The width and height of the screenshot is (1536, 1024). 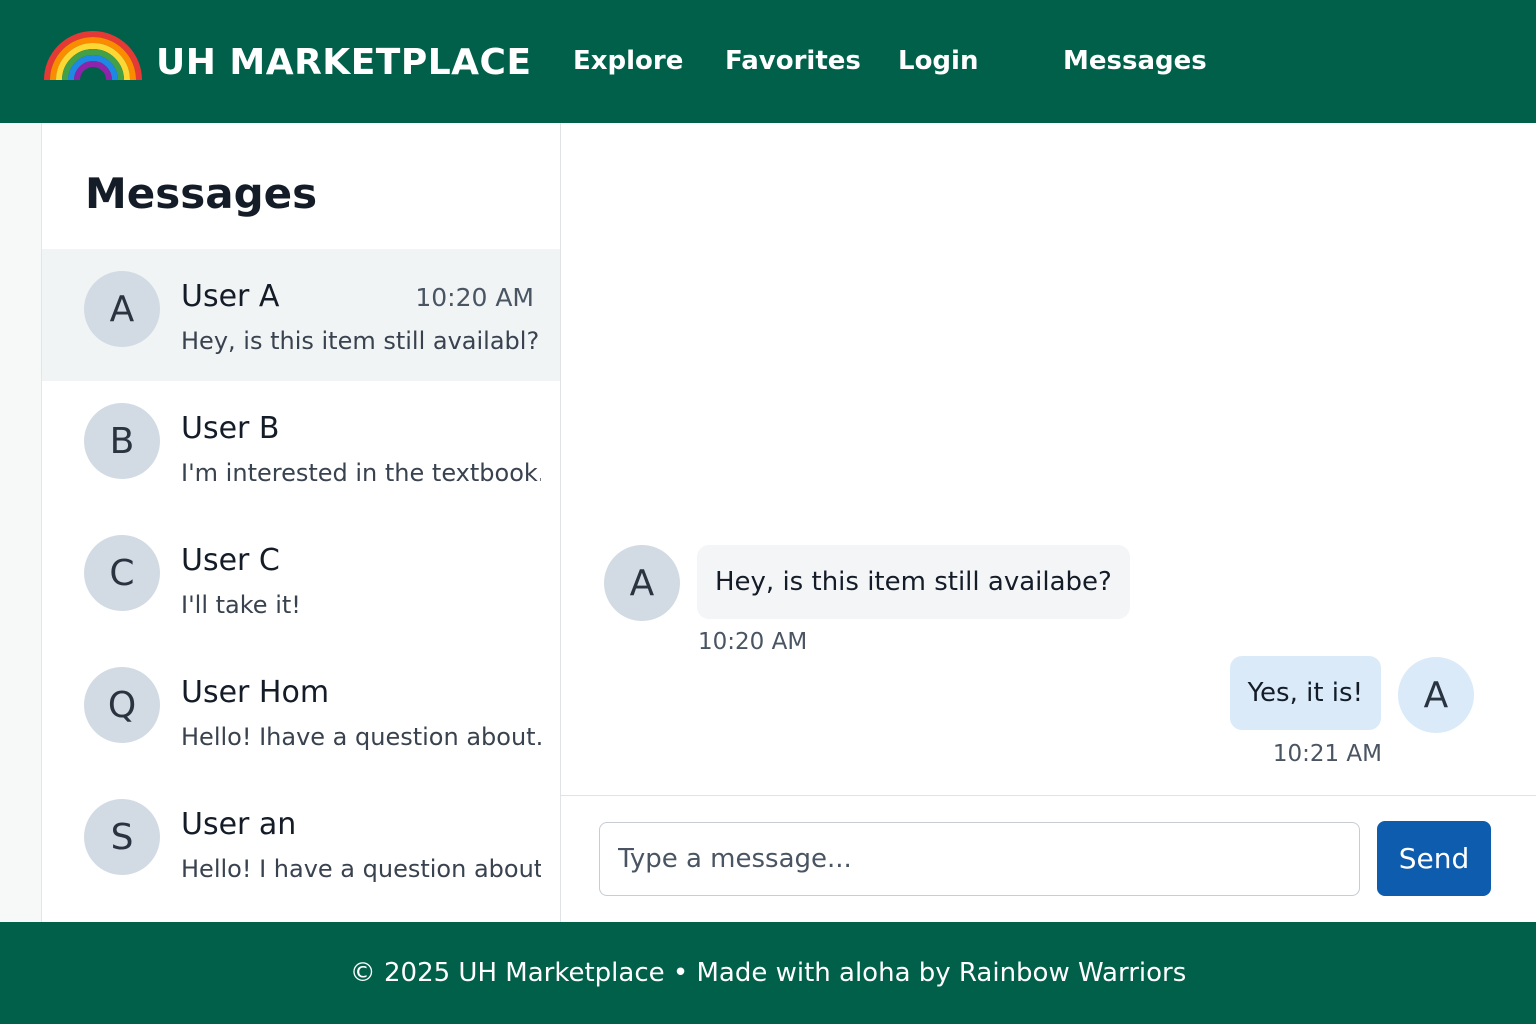 What do you see at coordinates (239, 824) in the screenshot?
I see `conversation-name: User an` at bounding box center [239, 824].